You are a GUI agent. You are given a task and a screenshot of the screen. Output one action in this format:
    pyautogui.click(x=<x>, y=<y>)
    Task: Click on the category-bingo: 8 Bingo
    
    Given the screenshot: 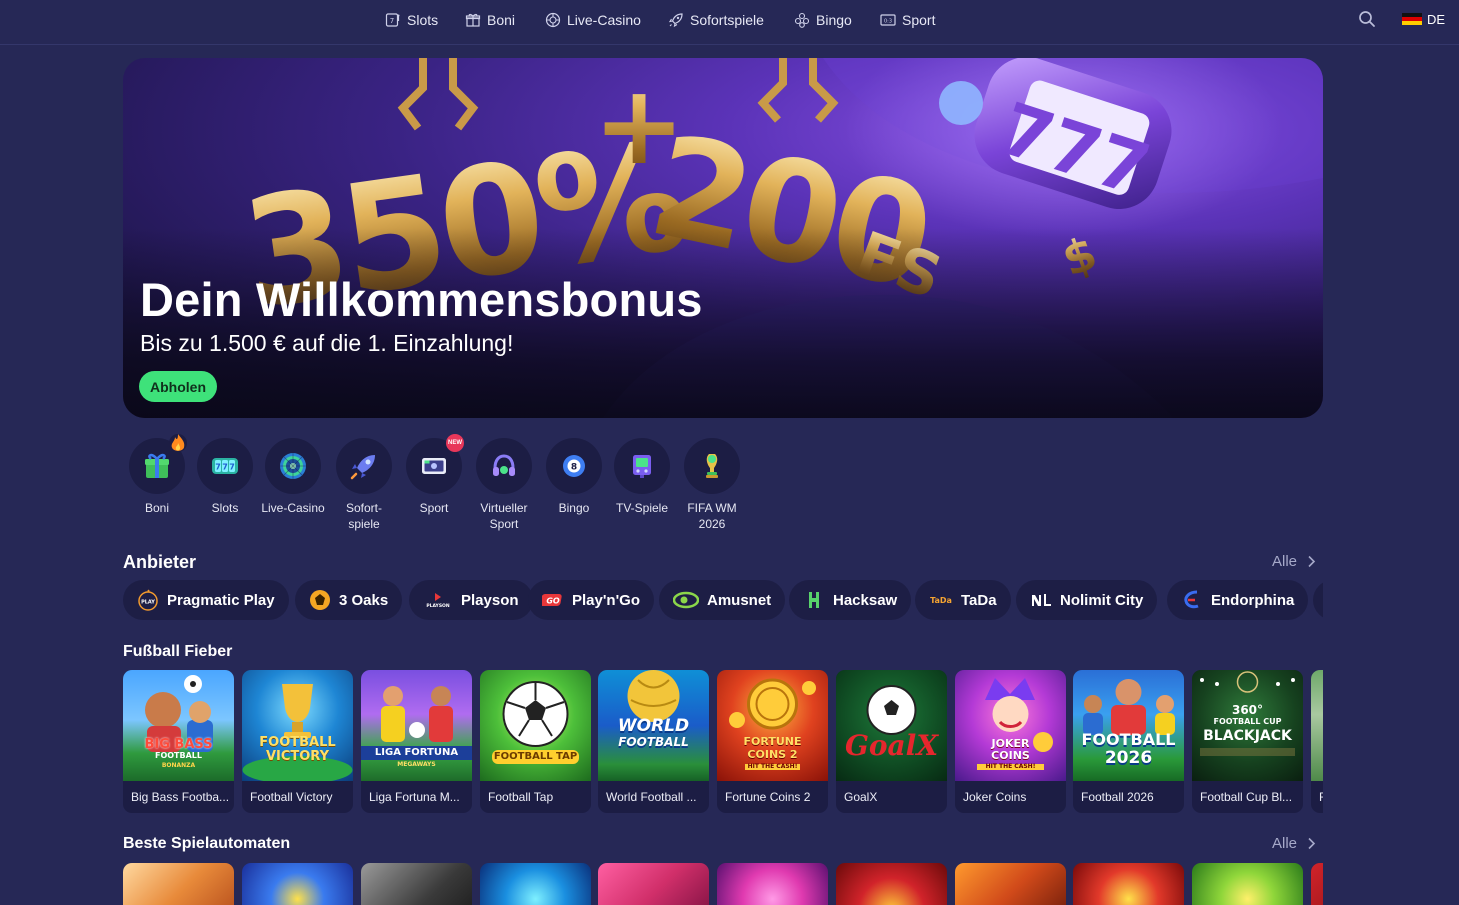 What is the action you would take?
    pyautogui.click(x=574, y=477)
    